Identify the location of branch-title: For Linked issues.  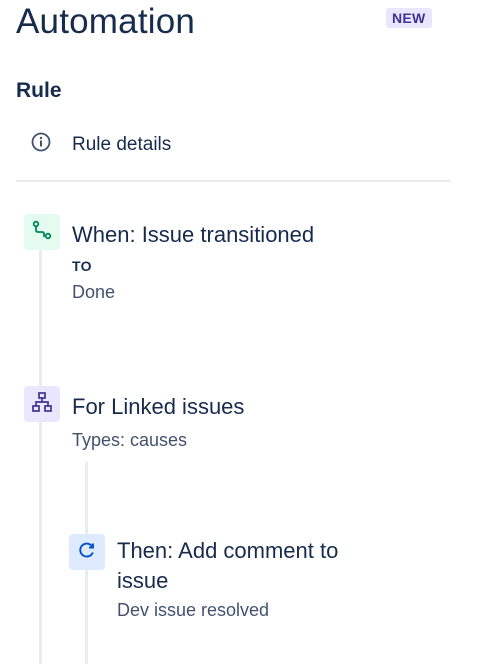
(158, 407).